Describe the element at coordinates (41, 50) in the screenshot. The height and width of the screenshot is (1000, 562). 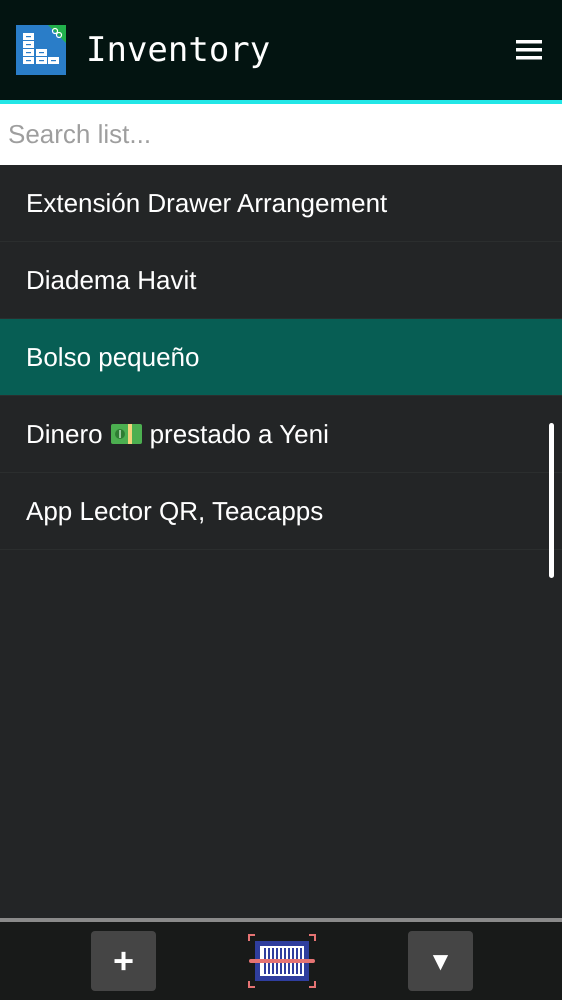
I see `boxes-logo-icon` at that location.